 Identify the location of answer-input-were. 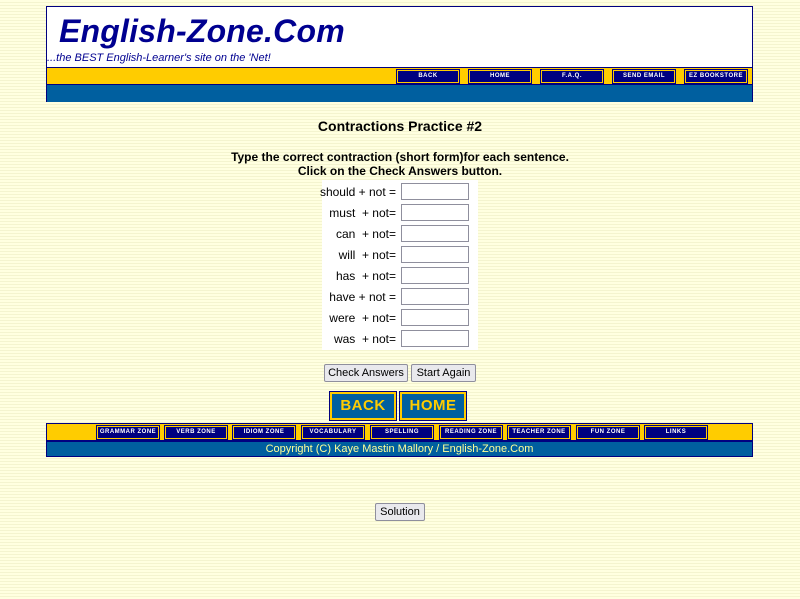
(435, 317).